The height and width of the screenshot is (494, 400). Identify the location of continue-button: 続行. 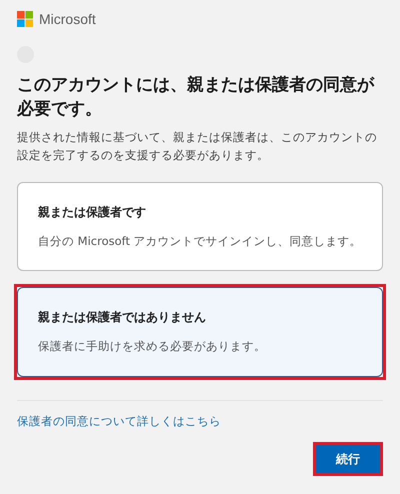
(348, 458).